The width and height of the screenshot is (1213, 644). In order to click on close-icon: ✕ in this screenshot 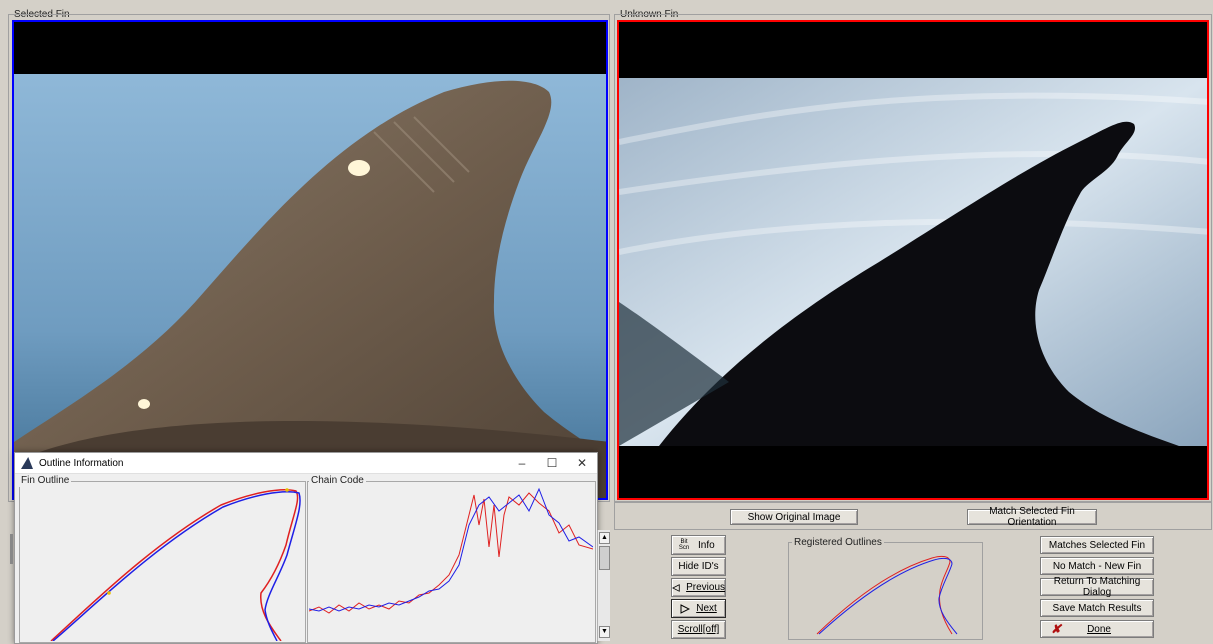, I will do `click(582, 463)`.